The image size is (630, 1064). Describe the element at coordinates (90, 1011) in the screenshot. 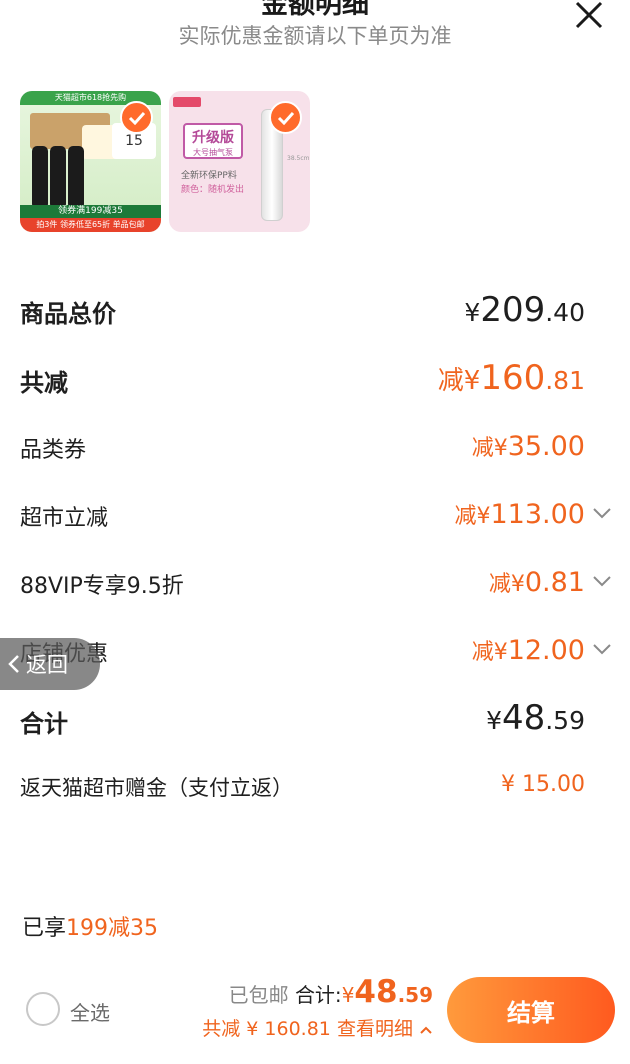

I see `select-all-label: 全选` at that location.